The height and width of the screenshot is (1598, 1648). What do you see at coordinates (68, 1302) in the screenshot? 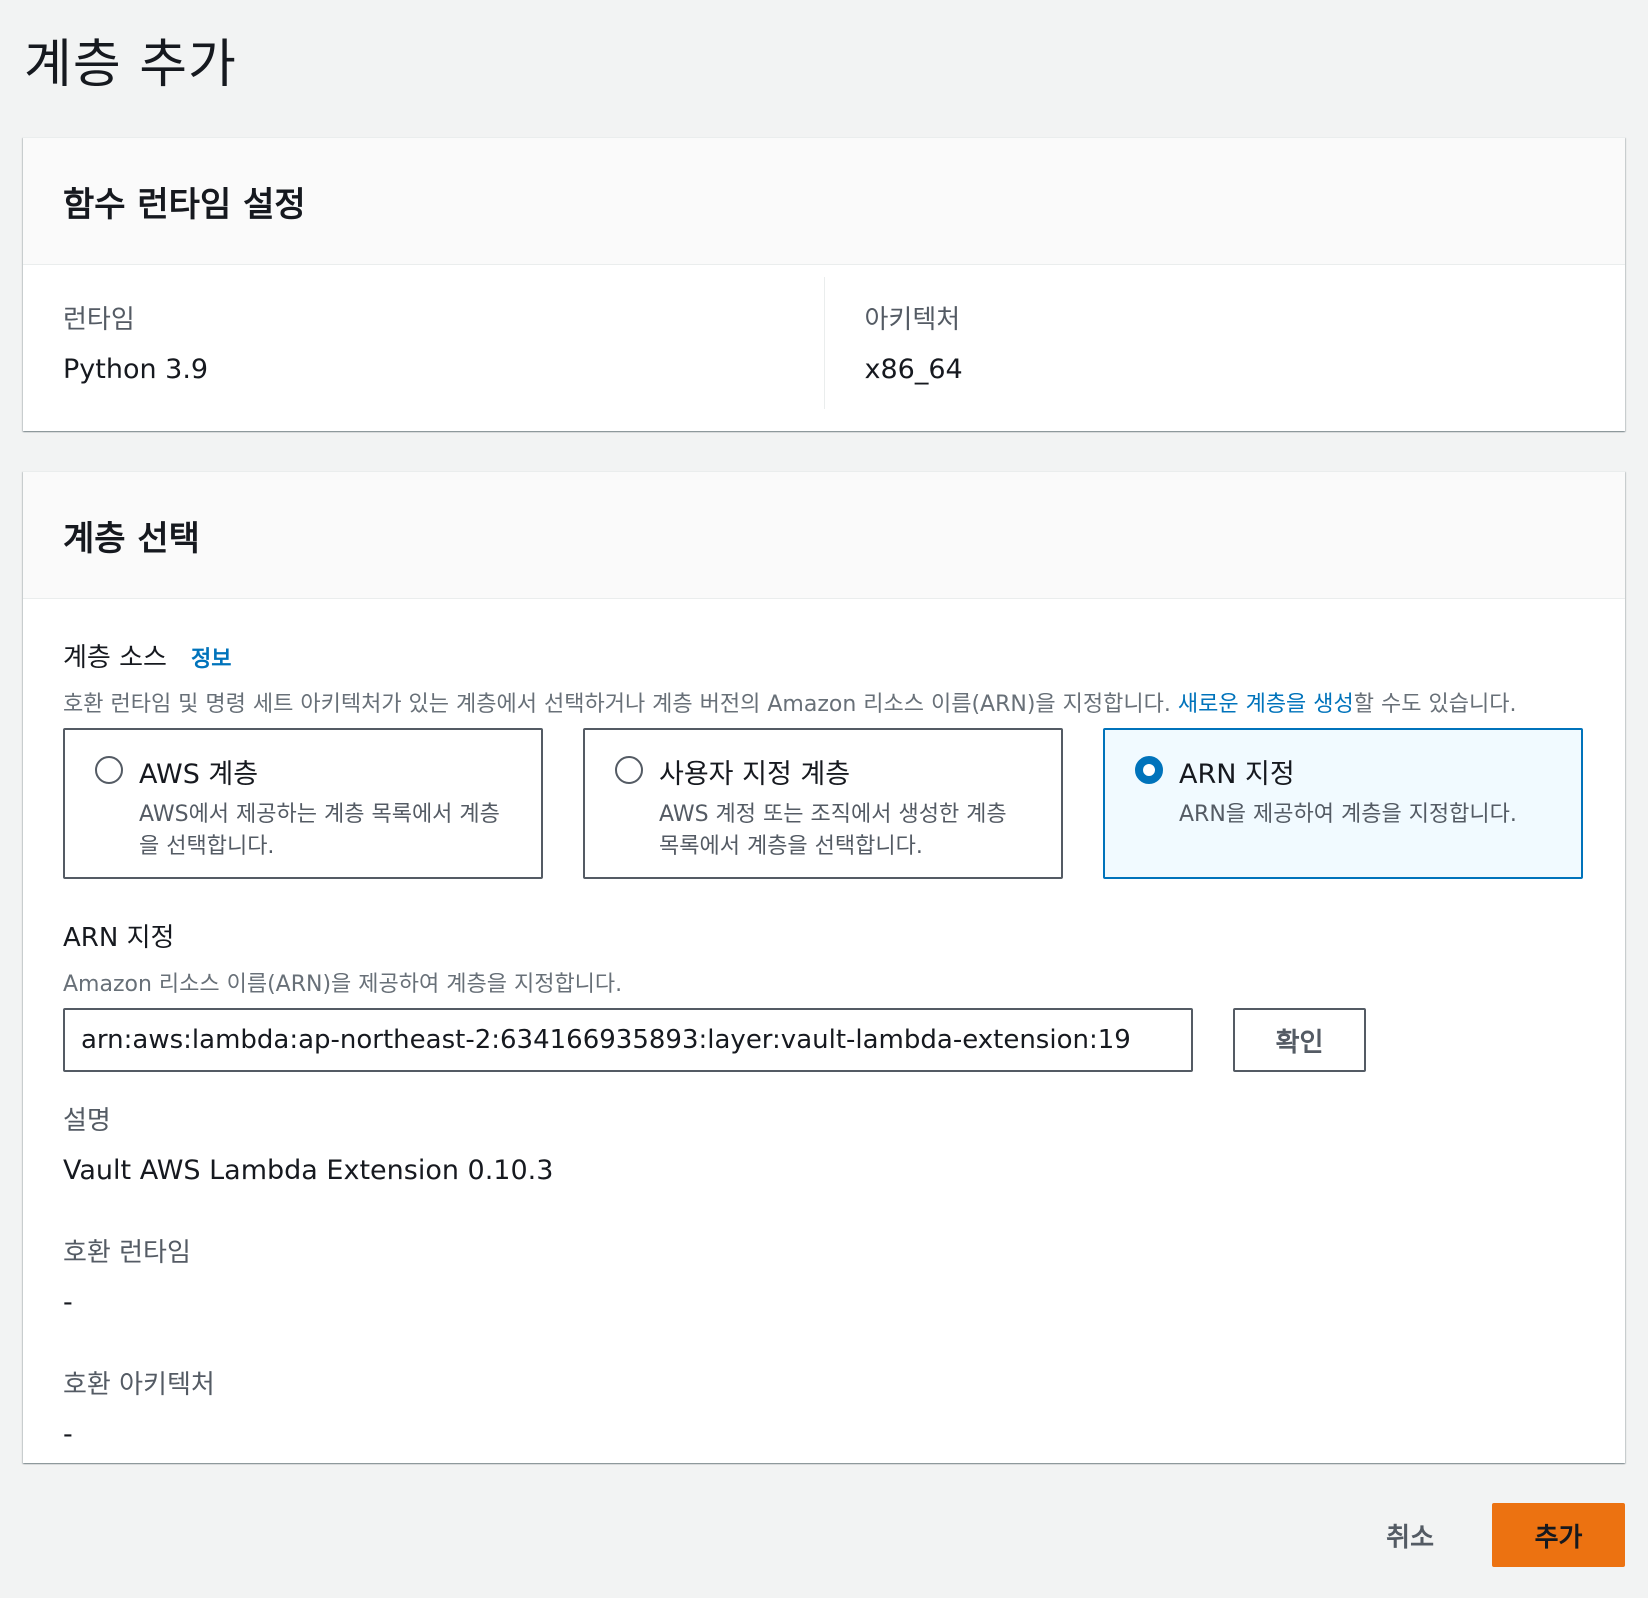
I see `compatible-runtime-value: -` at bounding box center [68, 1302].